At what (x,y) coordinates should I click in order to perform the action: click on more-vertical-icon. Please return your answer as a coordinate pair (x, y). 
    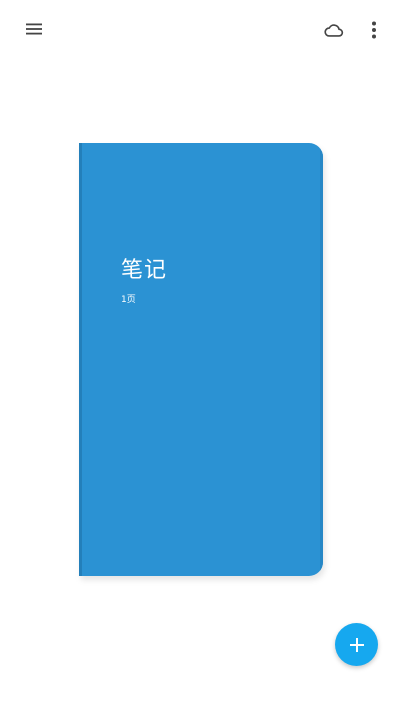
    Looking at the image, I should click on (374, 30).